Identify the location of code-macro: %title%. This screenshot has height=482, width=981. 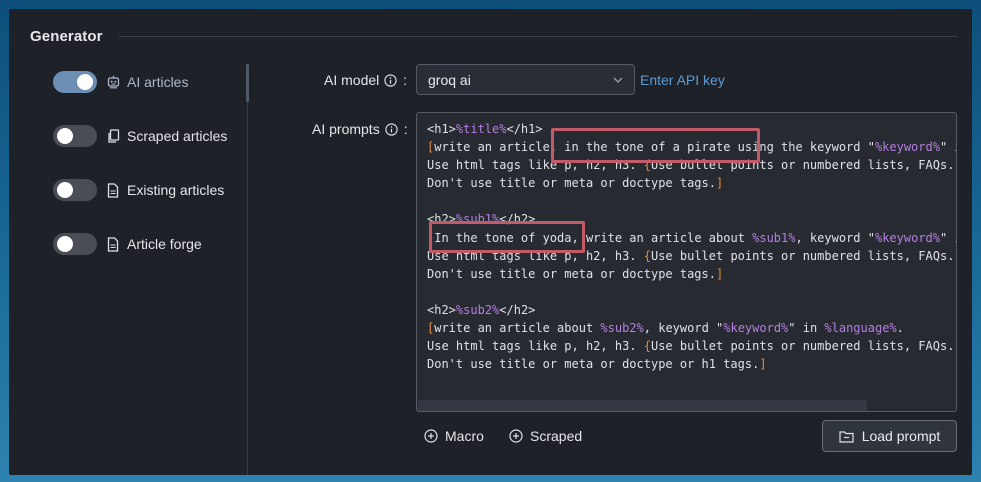
(481, 129).